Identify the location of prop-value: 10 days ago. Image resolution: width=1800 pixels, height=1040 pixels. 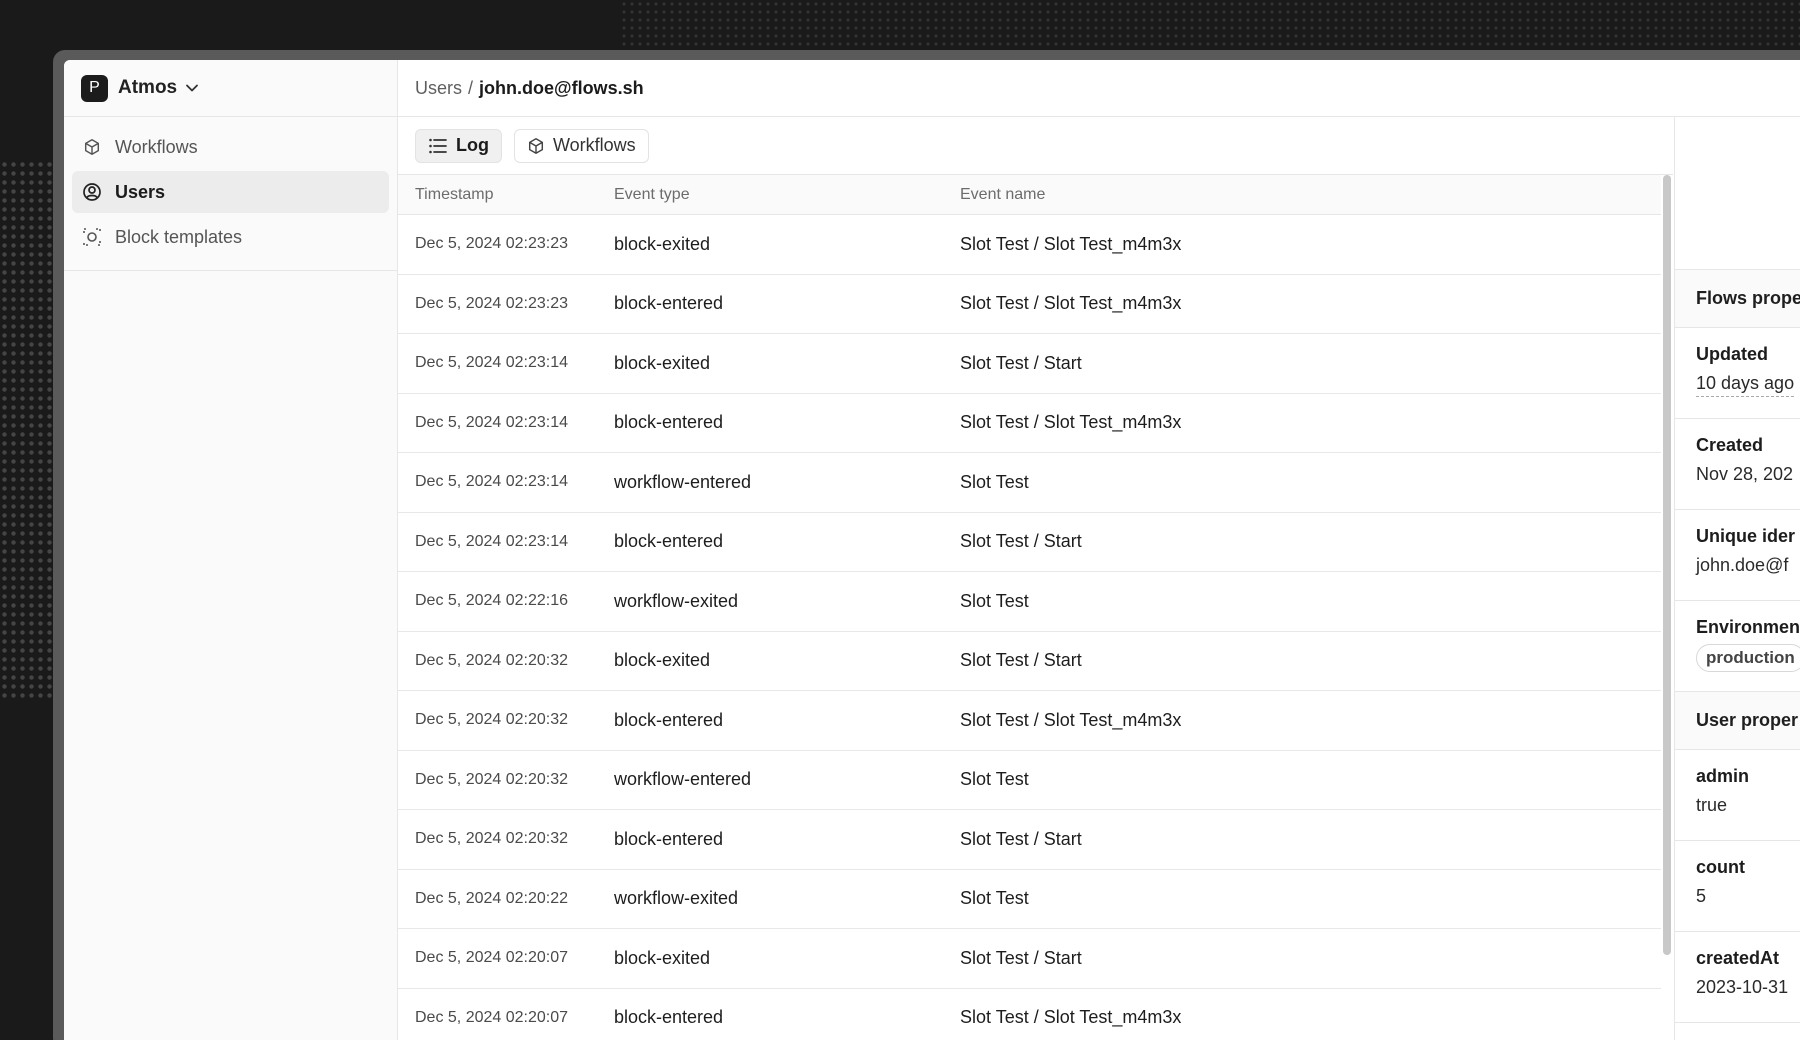
(1745, 385).